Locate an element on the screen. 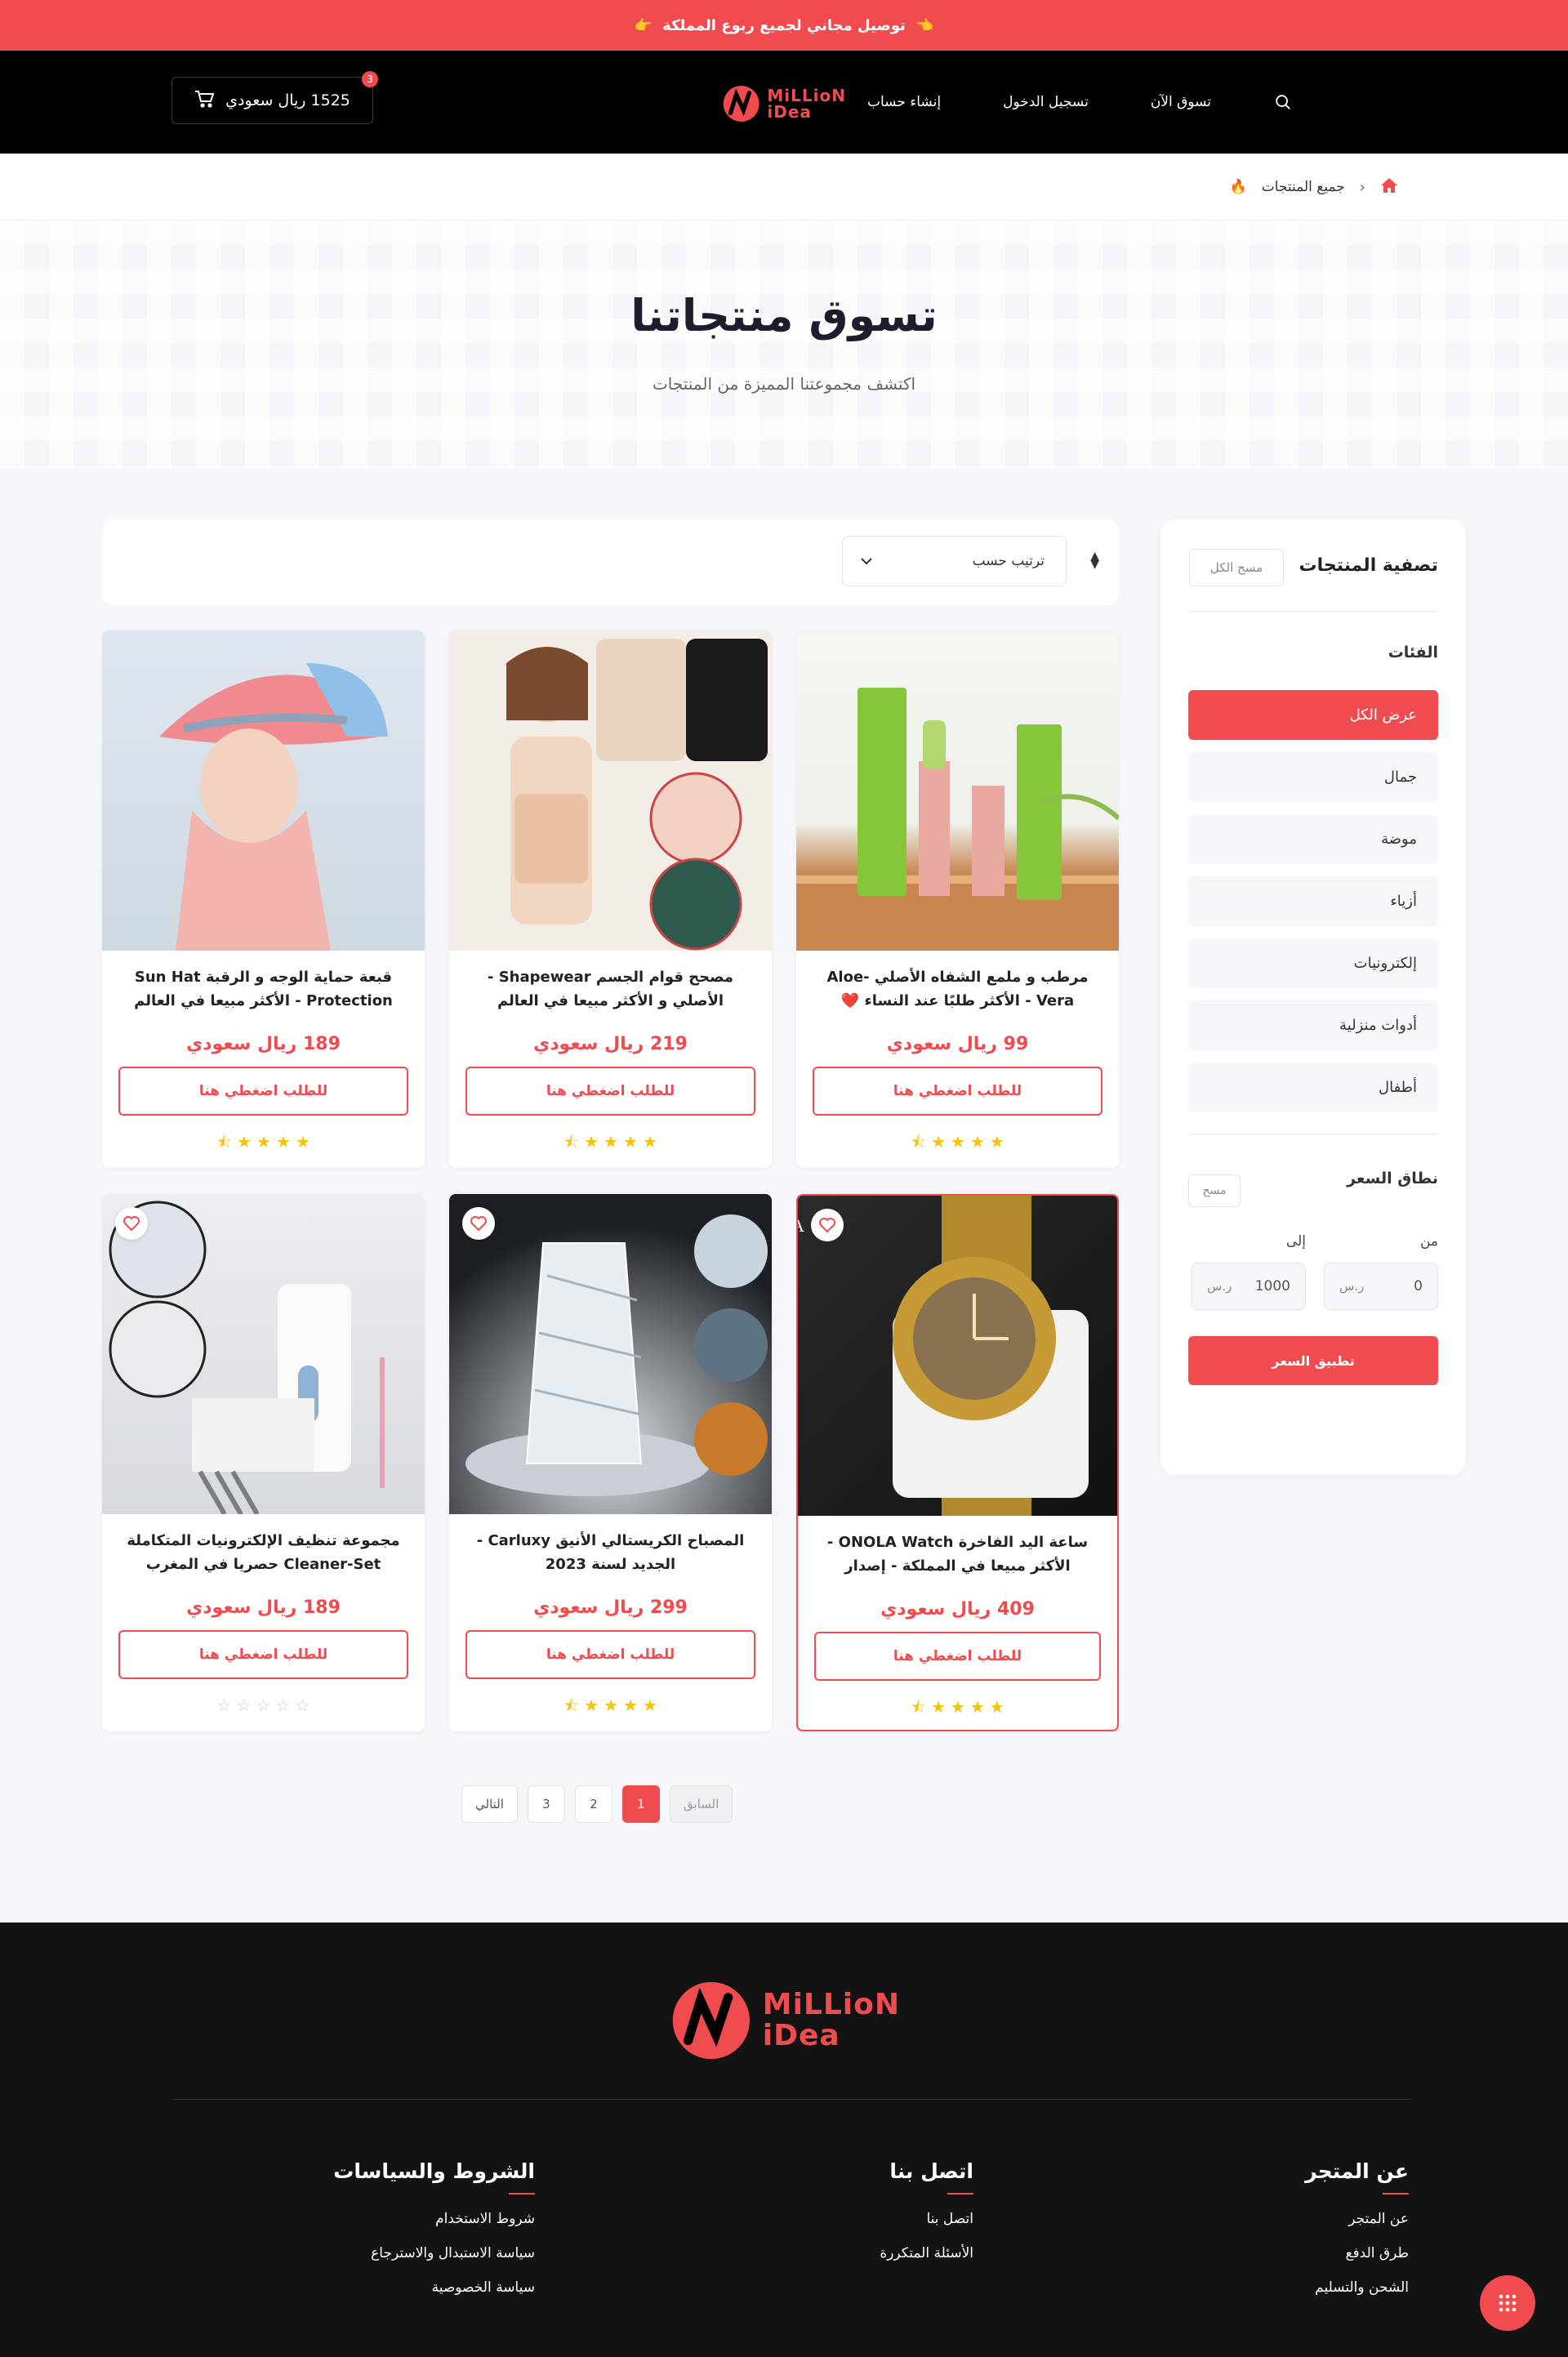  category-home-tools: أدوات منزلية is located at coordinates (1313, 1025).